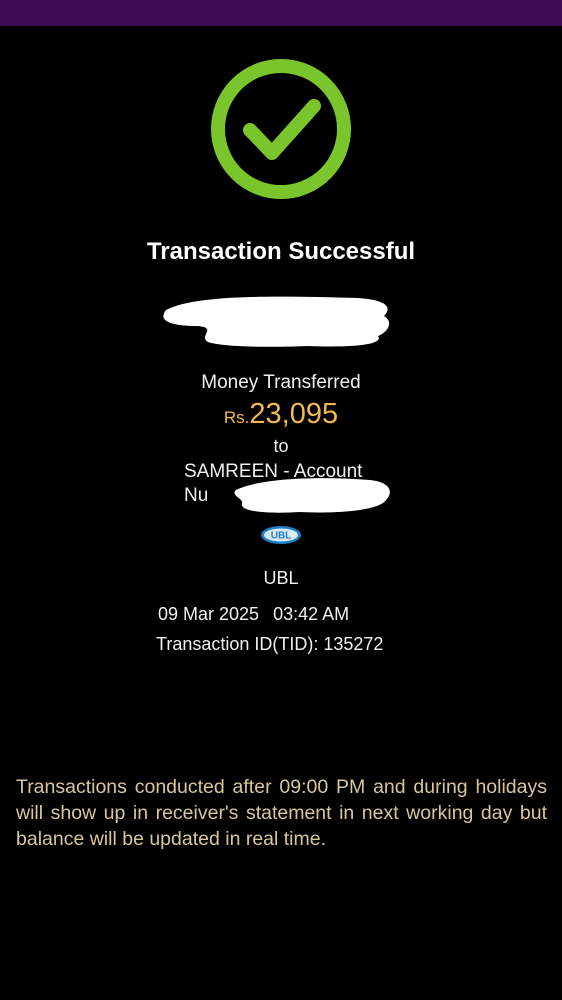 This screenshot has width=562, height=1000. Describe the element at coordinates (281, 446) in the screenshot. I see `to-label: to` at that location.